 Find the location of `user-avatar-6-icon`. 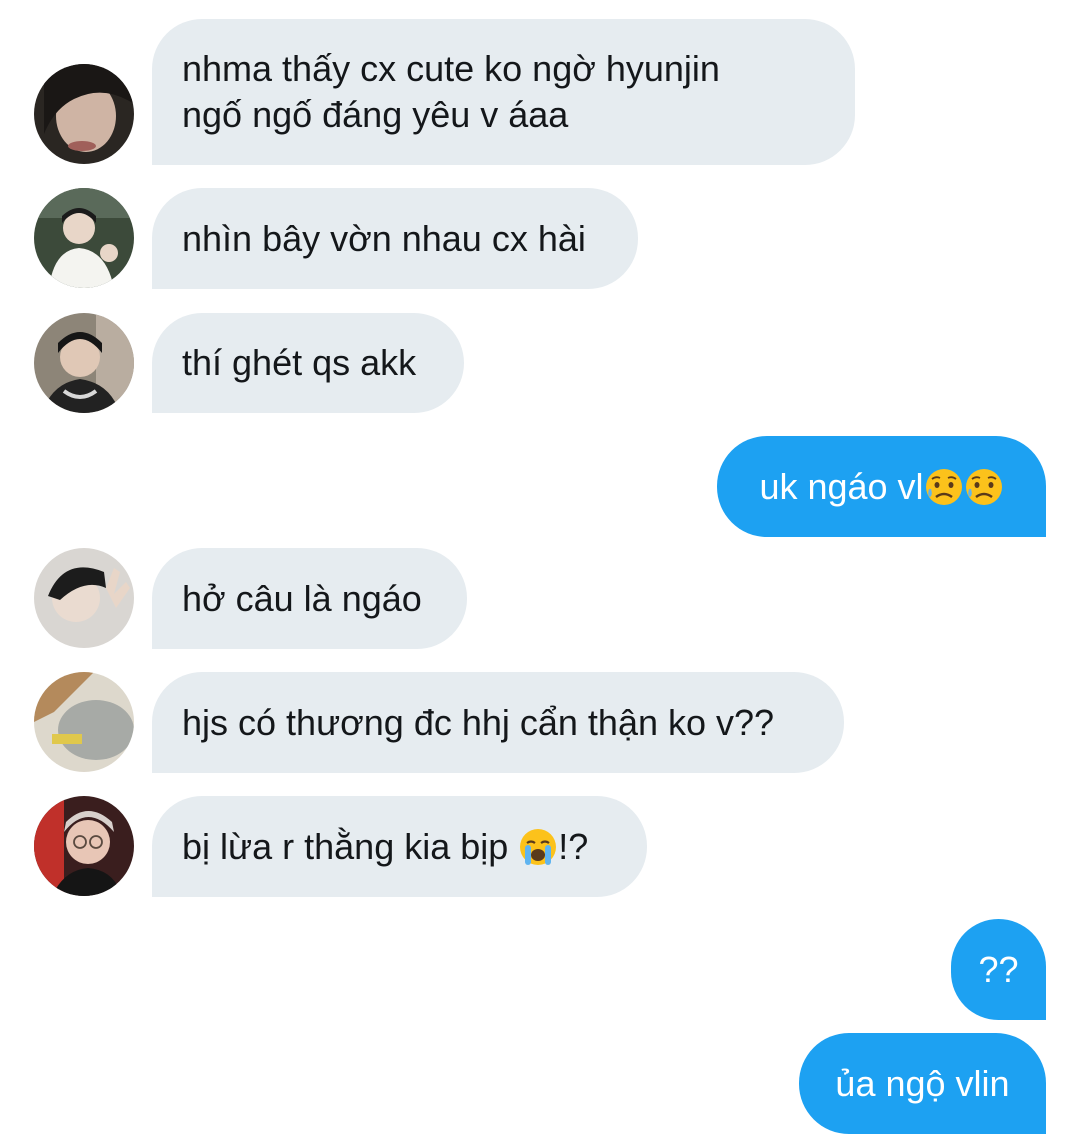

user-avatar-6-icon is located at coordinates (84, 846).